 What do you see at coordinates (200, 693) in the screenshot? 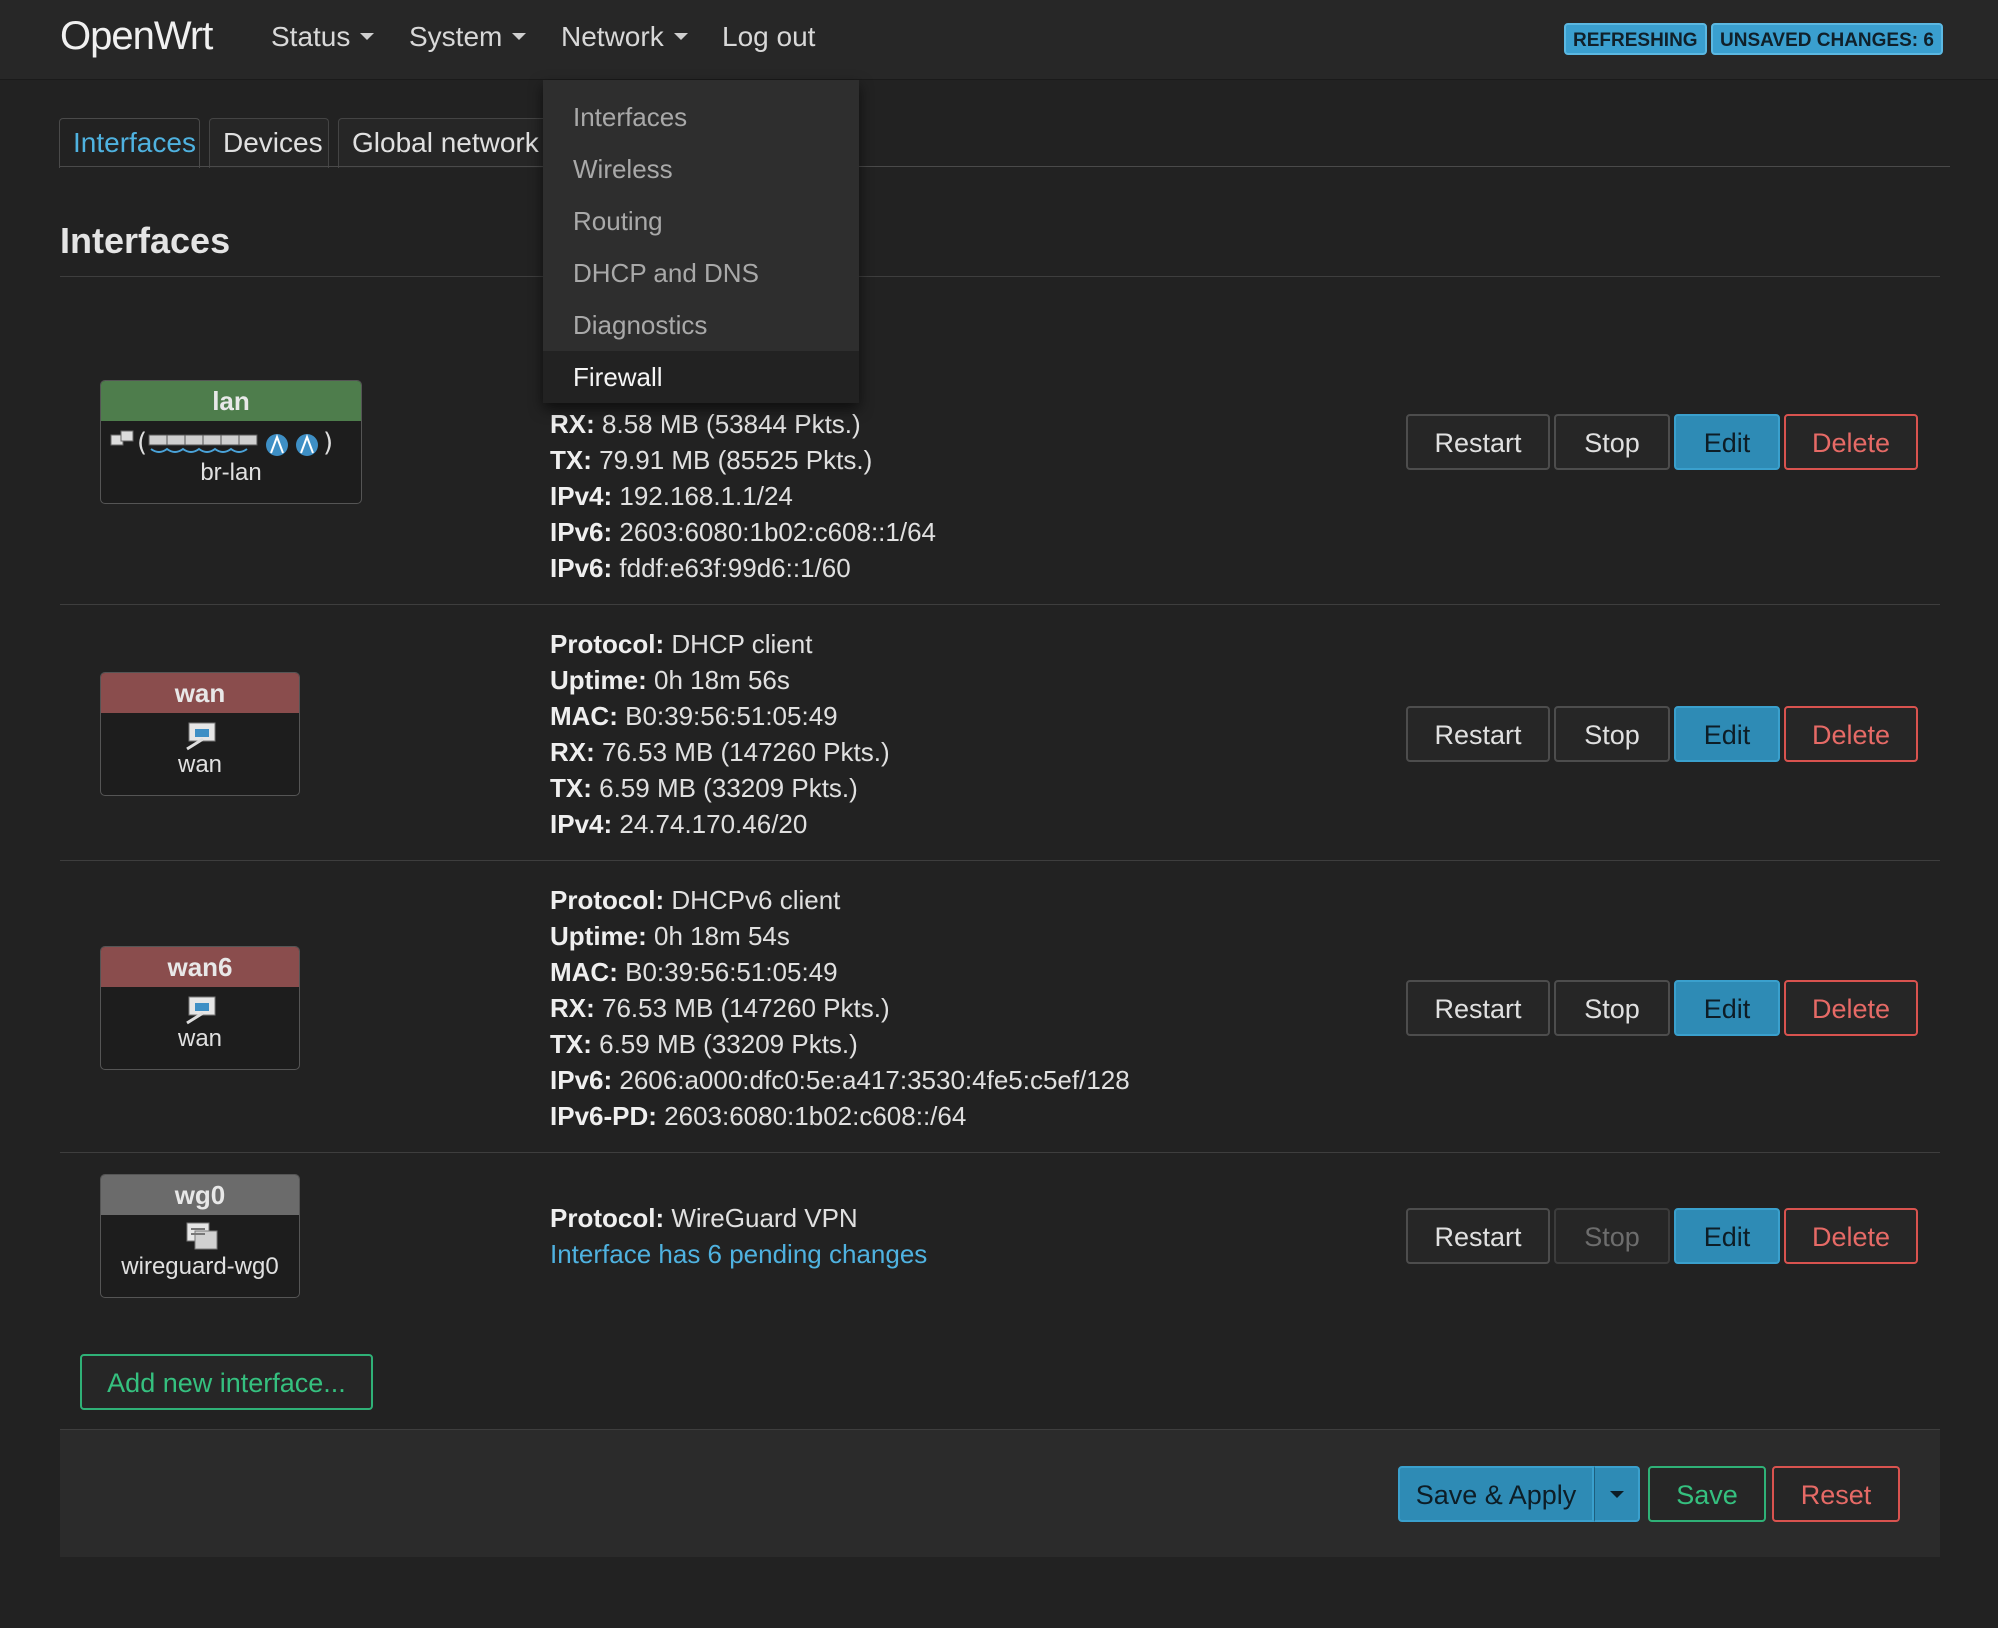
I see `interface-name: wan` at bounding box center [200, 693].